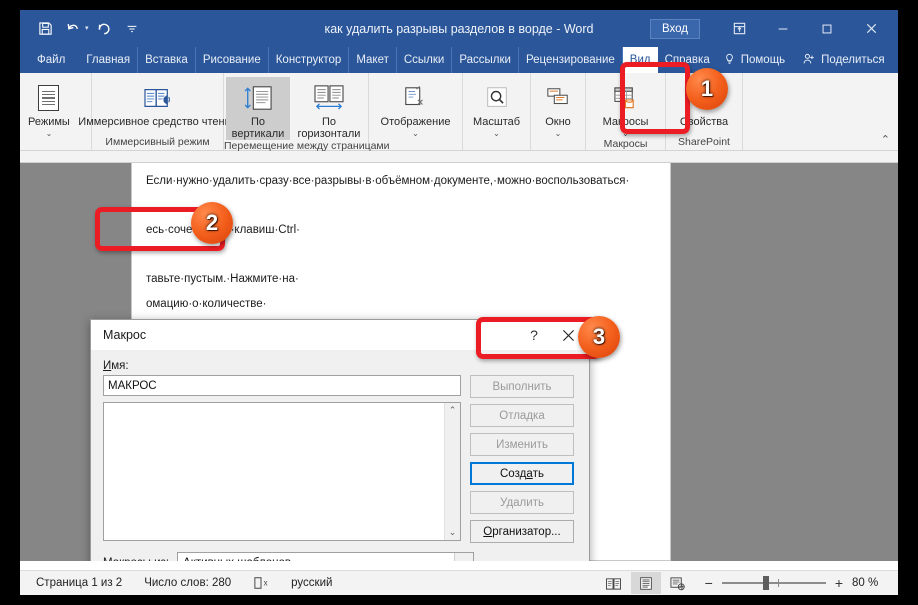 The width and height of the screenshot is (918, 605). Describe the element at coordinates (522, 444) in the screenshot. I see `edit-button: Изменить` at that location.